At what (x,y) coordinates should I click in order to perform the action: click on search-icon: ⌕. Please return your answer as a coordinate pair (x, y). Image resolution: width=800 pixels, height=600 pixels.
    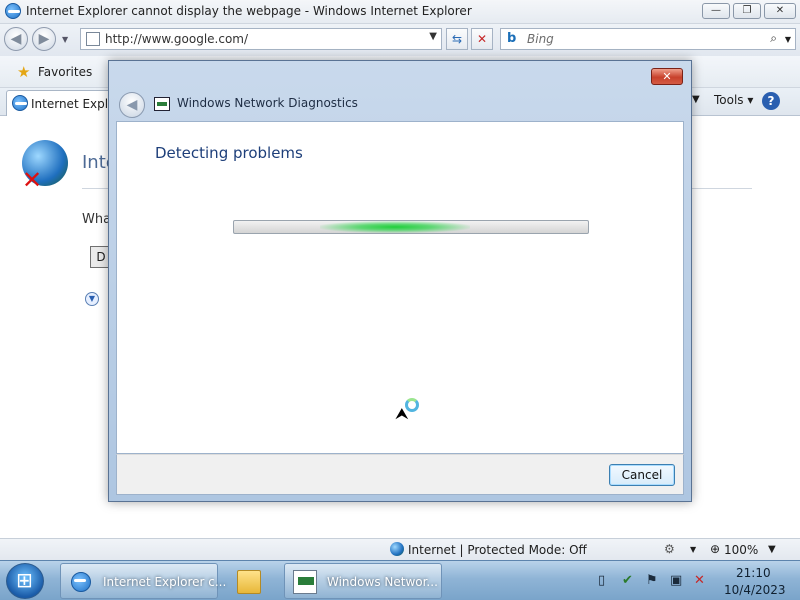
    Looking at the image, I should click on (773, 38).